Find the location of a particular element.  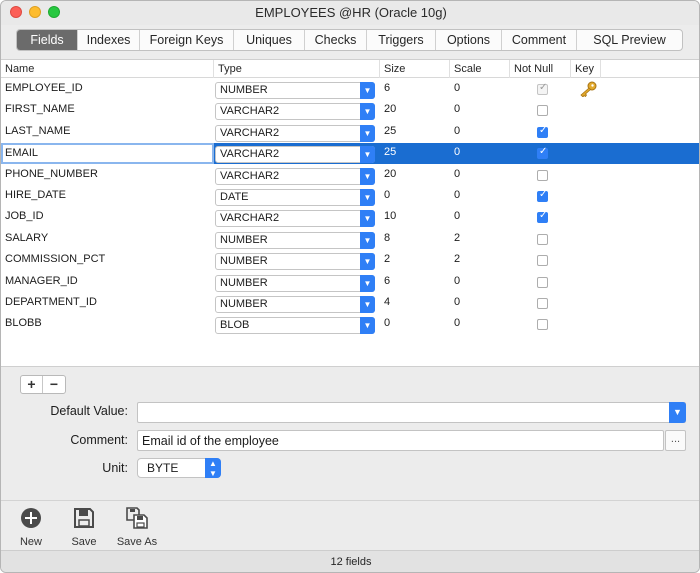

field-name-cell: PHONE_NUMBER is located at coordinates (49, 175).